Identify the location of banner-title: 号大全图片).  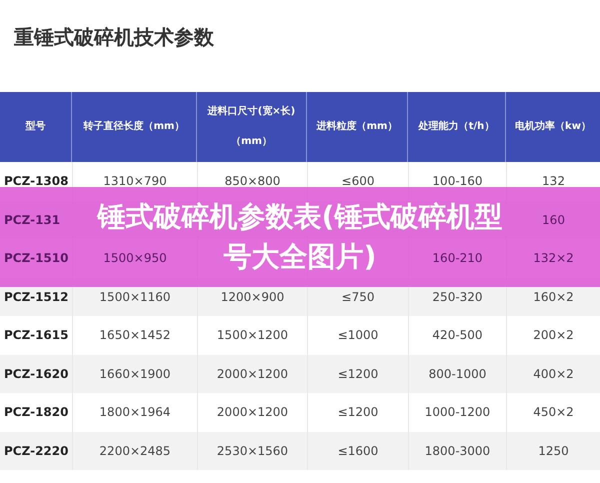
(300, 257).